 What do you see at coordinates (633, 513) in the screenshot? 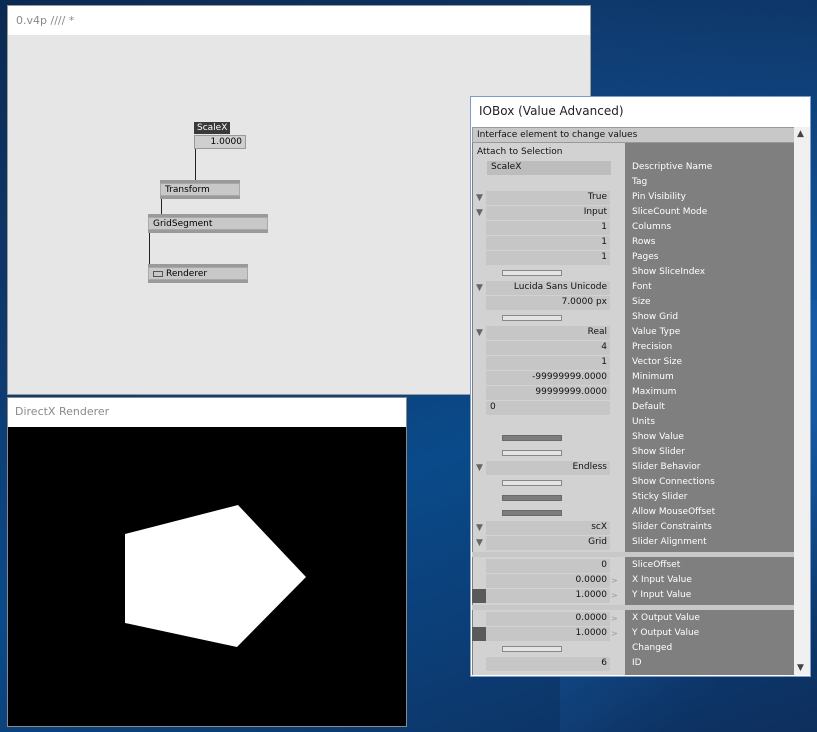
I see `inspector-row: Allow MouseOffset` at bounding box center [633, 513].